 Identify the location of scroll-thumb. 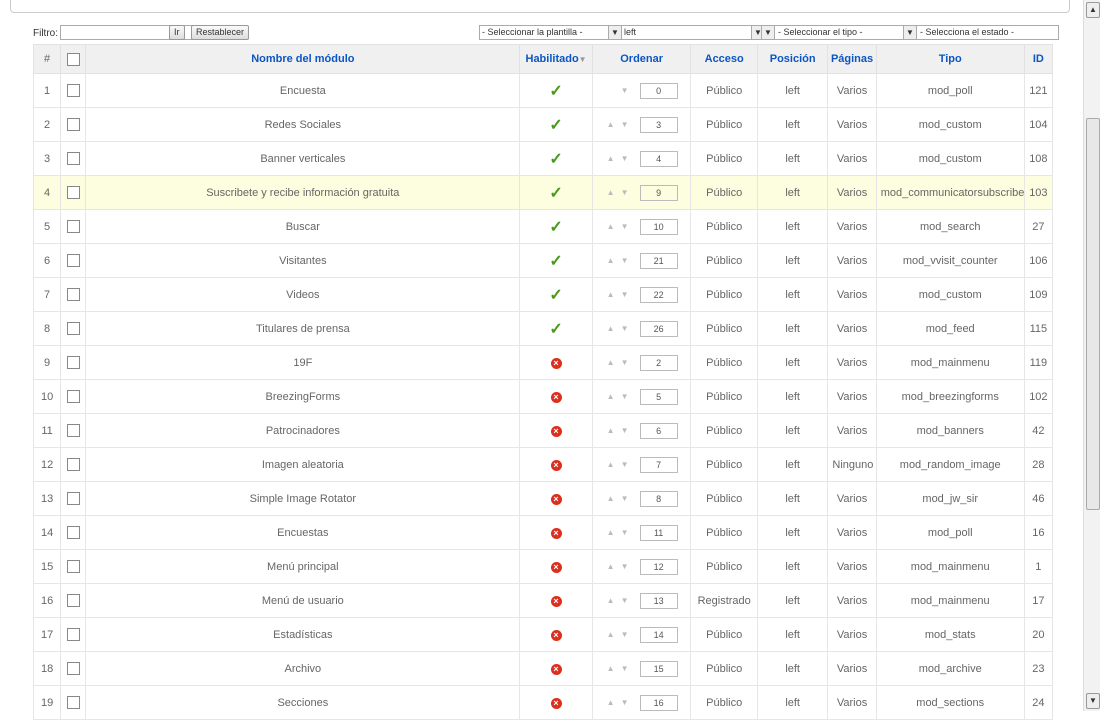
(1093, 314).